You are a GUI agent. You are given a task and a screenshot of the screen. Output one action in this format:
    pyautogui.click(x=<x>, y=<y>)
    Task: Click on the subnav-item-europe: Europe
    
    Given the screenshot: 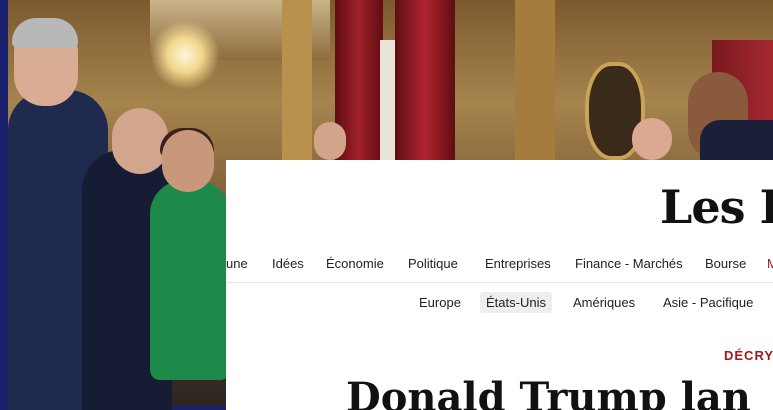 What is the action you would take?
    pyautogui.click(x=440, y=302)
    